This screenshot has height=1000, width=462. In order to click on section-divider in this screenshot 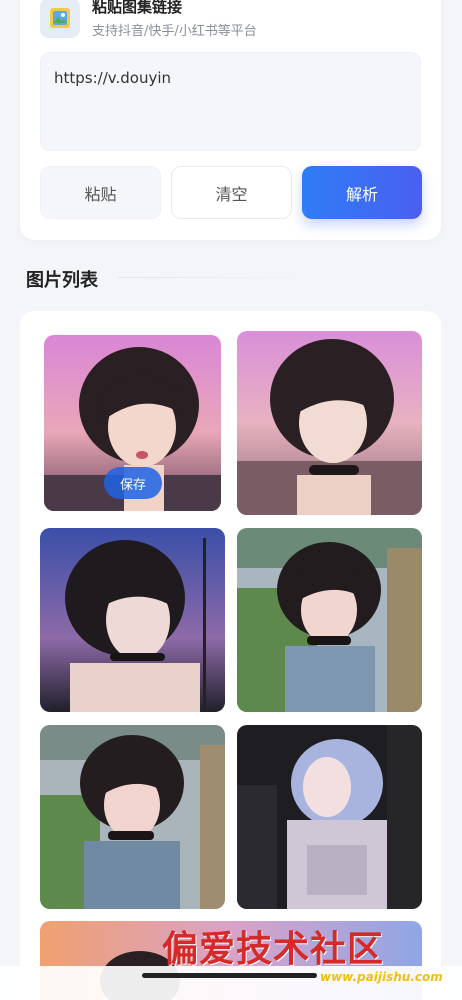, I will do `click(218, 277)`.